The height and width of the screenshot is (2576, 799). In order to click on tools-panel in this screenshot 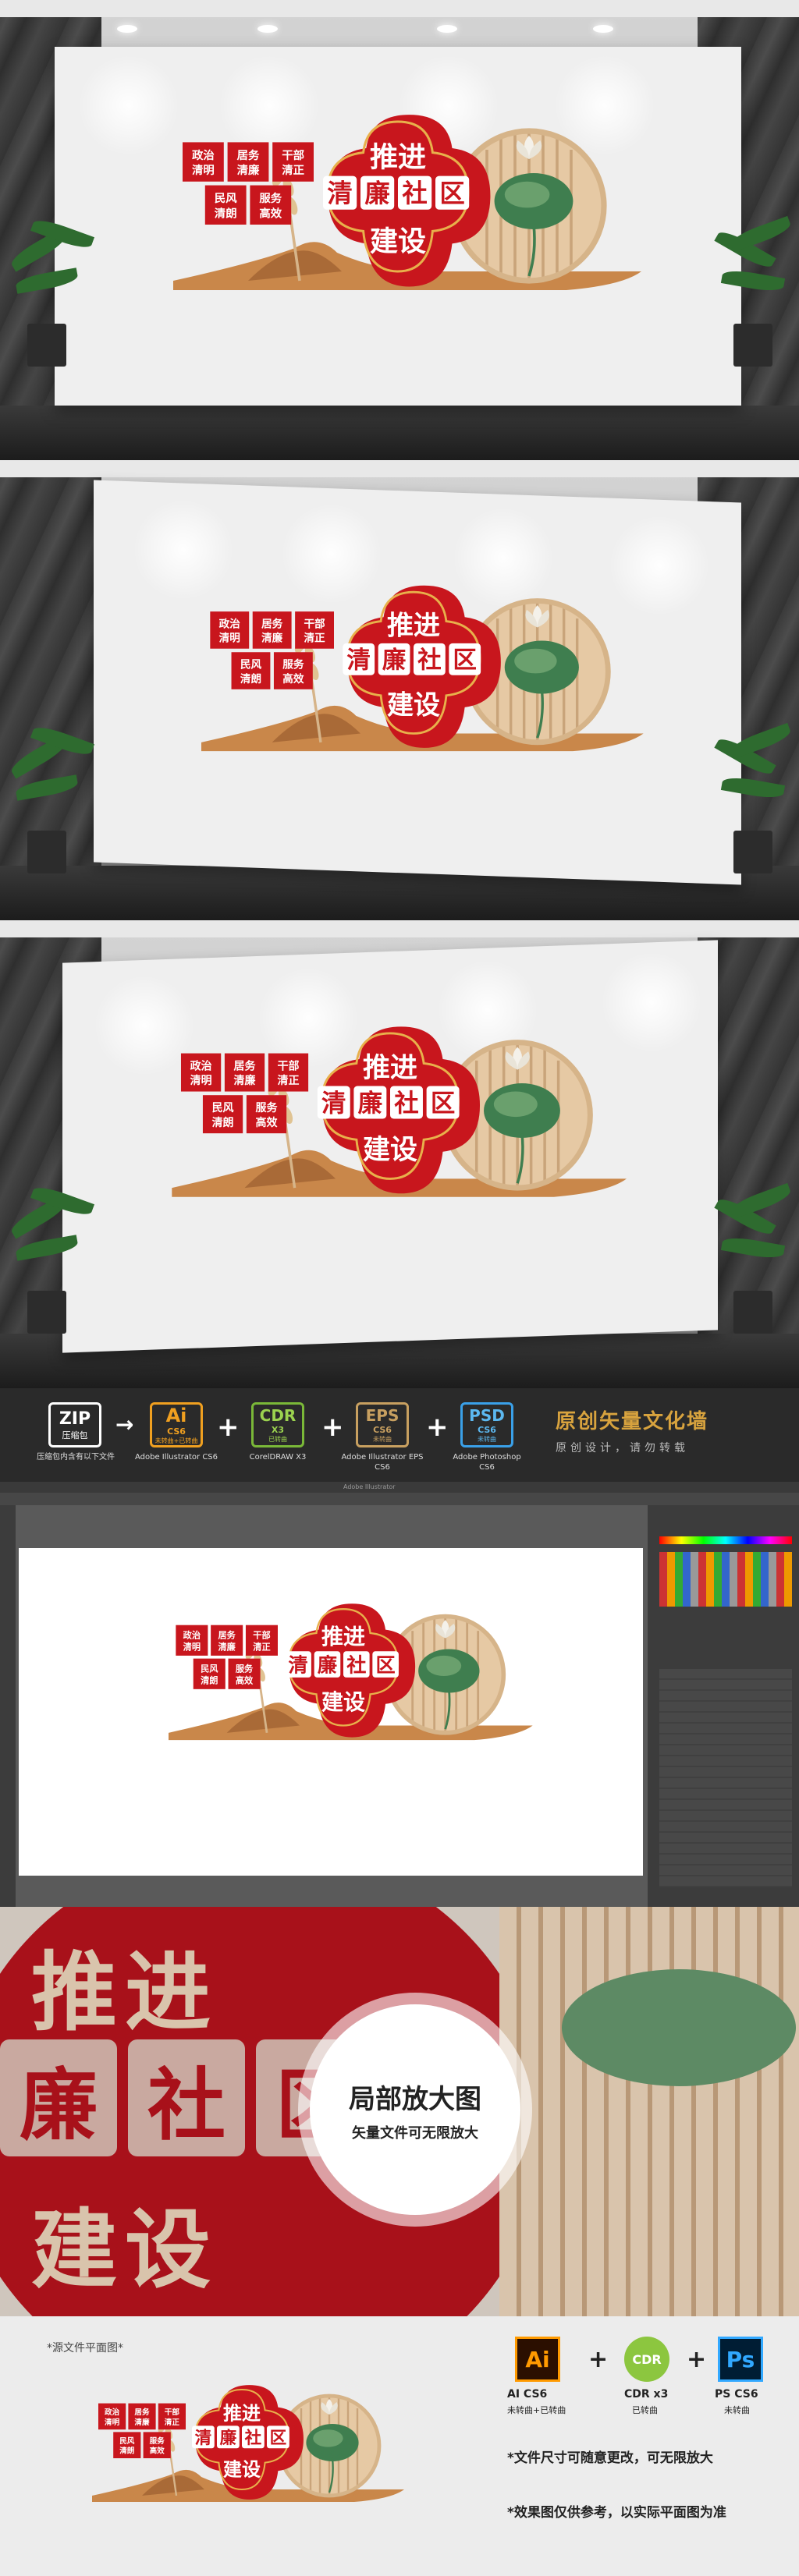, I will do `click(8, 1706)`.